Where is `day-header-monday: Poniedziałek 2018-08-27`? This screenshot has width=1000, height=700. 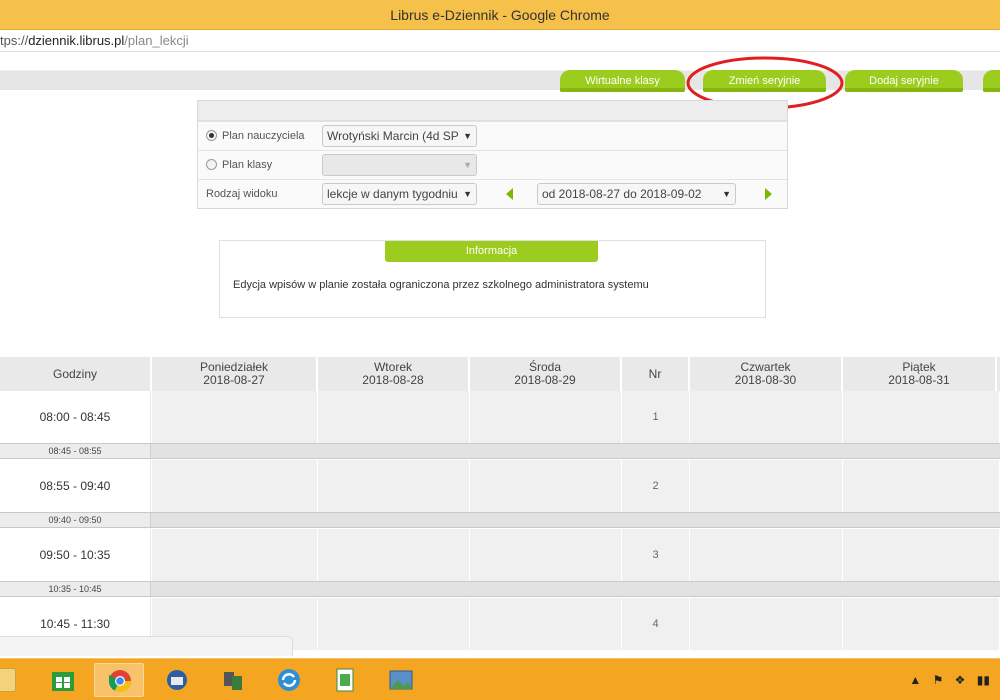
day-header-monday: Poniedziałek 2018-08-27 is located at coordinates (235, 374).